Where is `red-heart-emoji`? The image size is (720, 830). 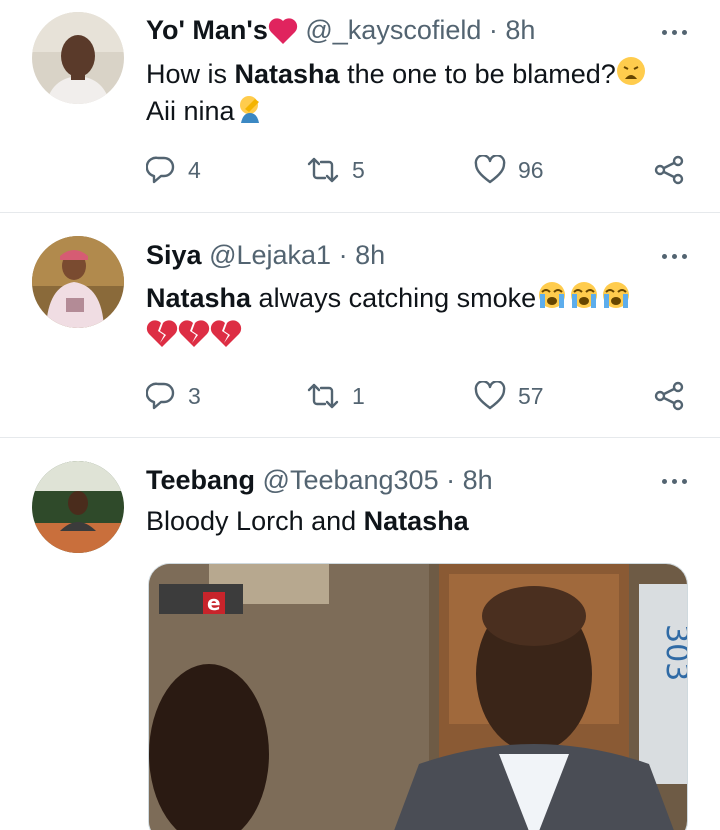
red-heart-emoji is located at coordinates (283, 35).